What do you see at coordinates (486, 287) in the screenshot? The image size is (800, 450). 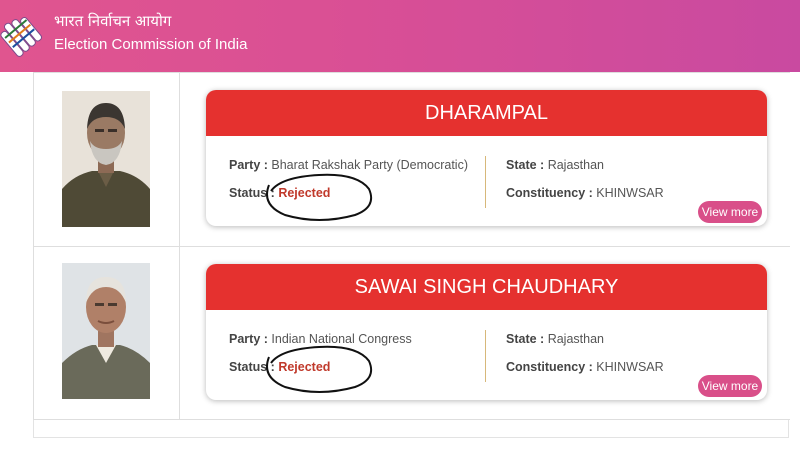 I see `candidate-name: SAWAI SINGH CHAUDHARY` at bounding box center [486, 287].